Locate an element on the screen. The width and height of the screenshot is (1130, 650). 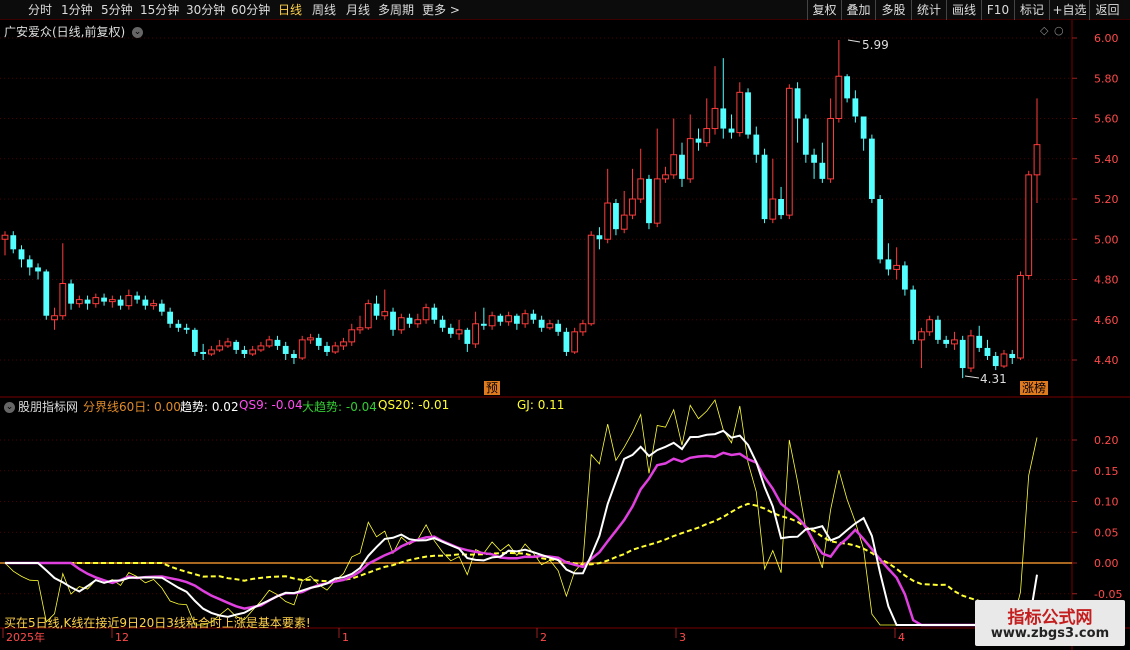
multi-stock-button: 多股 is located at coordinates (893, 10).